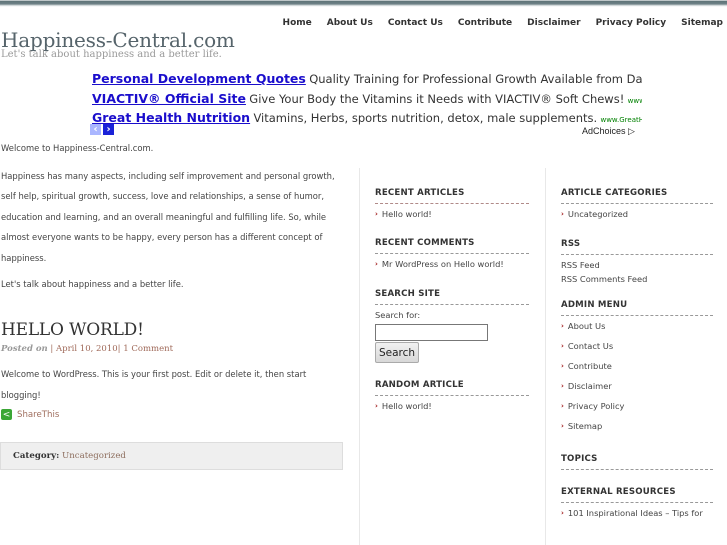 This screenshot has width=727, height=545. What do you see at coordinates (590, 346) in the screenshot?
I see `item-label: Contact Us` at bounding box center [590, 346].